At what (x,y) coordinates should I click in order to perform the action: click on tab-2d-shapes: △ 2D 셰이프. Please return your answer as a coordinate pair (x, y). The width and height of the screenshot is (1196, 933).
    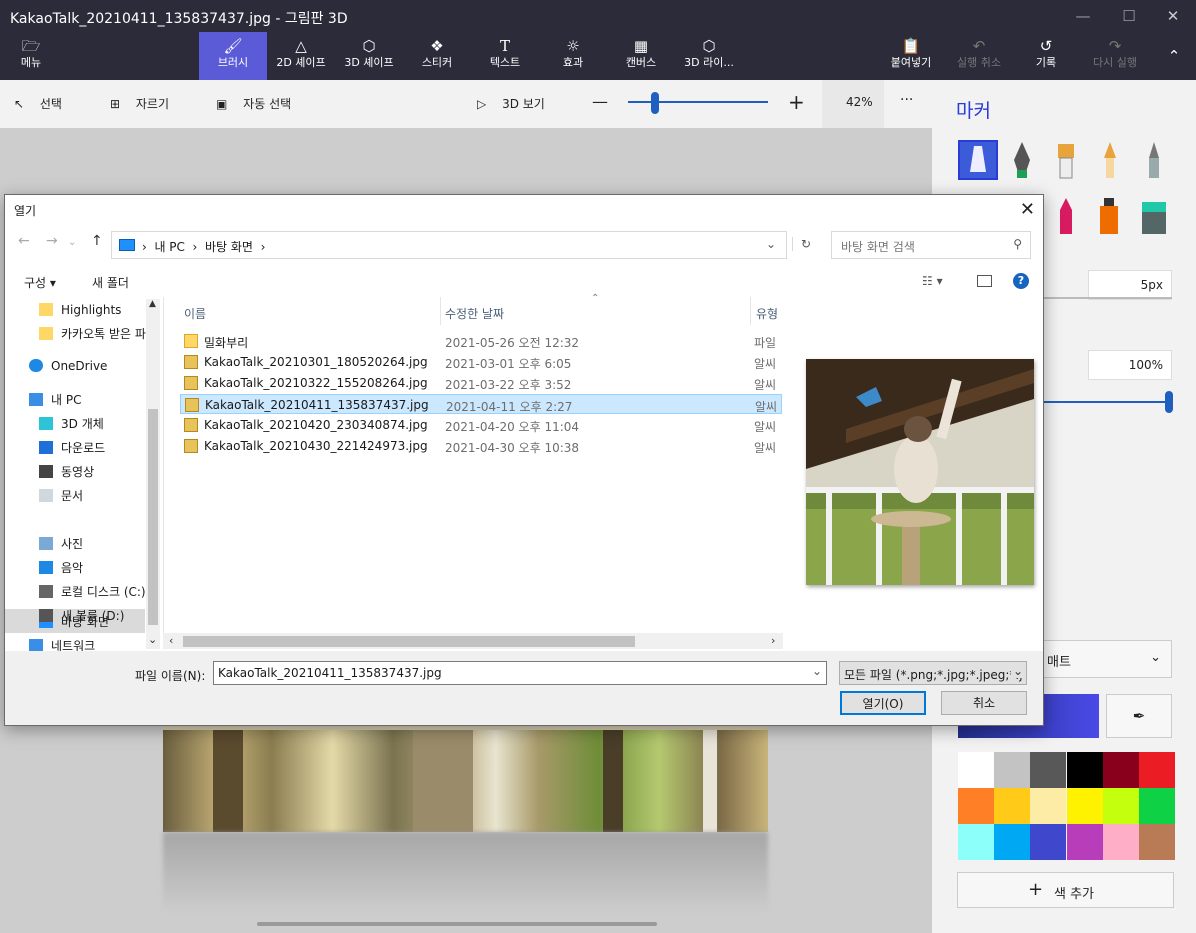
    Looking at the image, I should click on (301, 56).